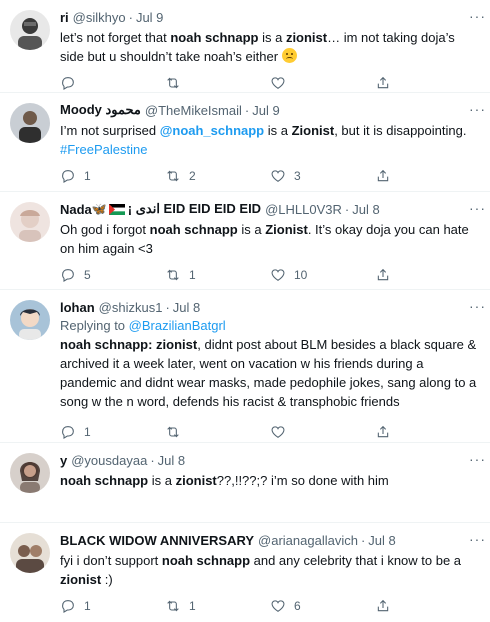 This screenshot has width=490, height=622. I want to click on author-handle: @shizkus1, so click(131, 307).